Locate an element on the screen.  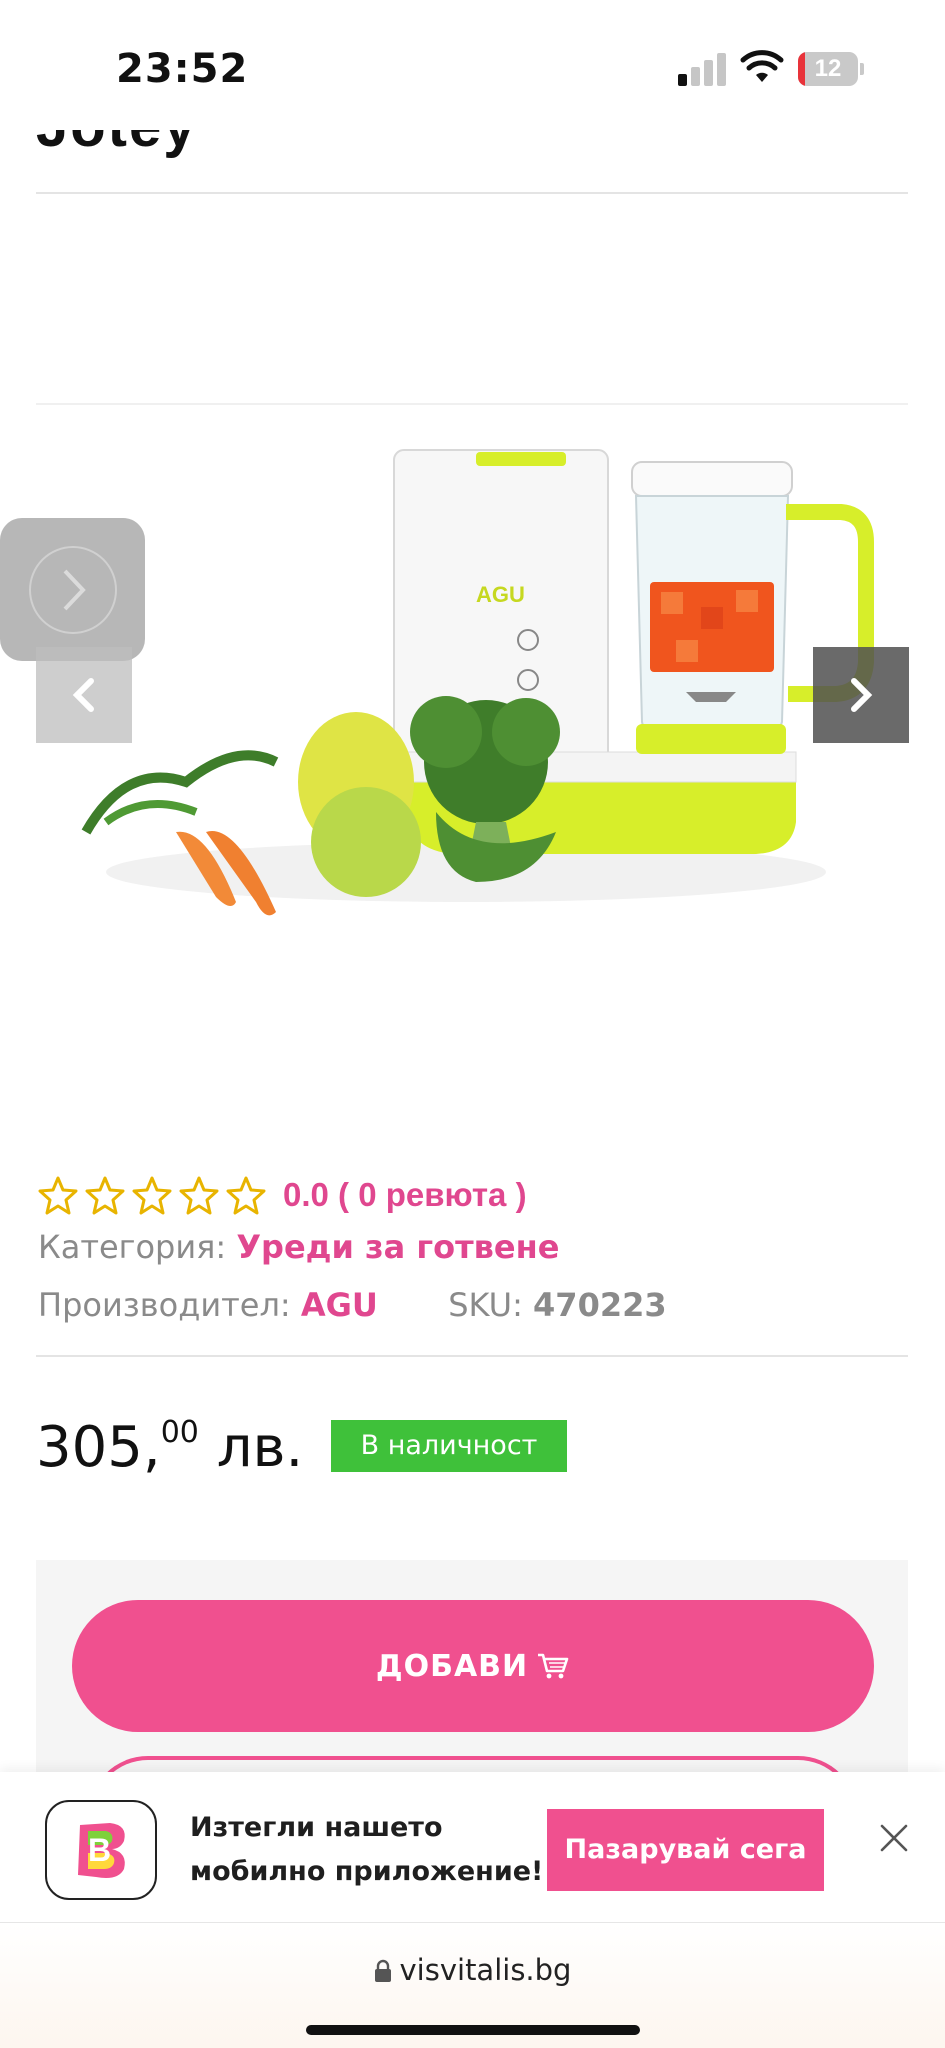
sku-value: 470223 is located at coordinates (600, 1305).